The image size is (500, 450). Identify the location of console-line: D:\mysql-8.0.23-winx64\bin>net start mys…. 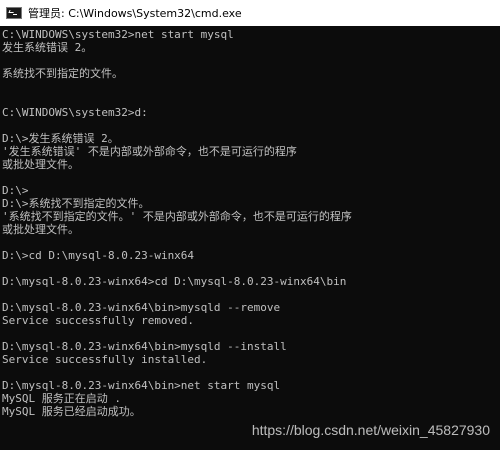
(141, 385).